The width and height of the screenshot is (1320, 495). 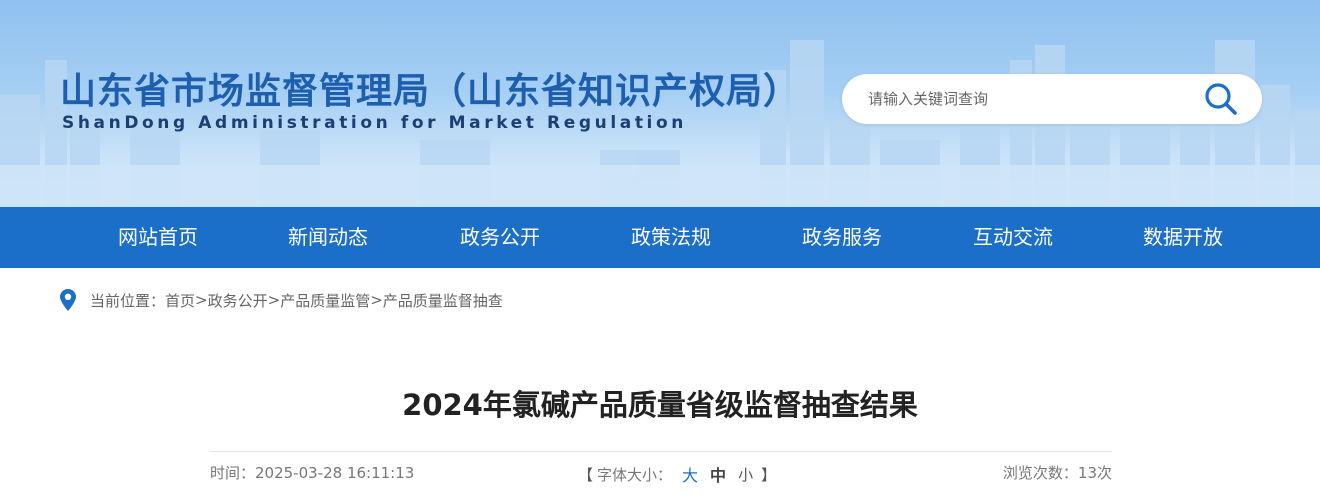 What do you see at coordinates (671, 237) in the screenshot?
I see `nav-item-policies: 政策法规` at bounding box center [671, 237].